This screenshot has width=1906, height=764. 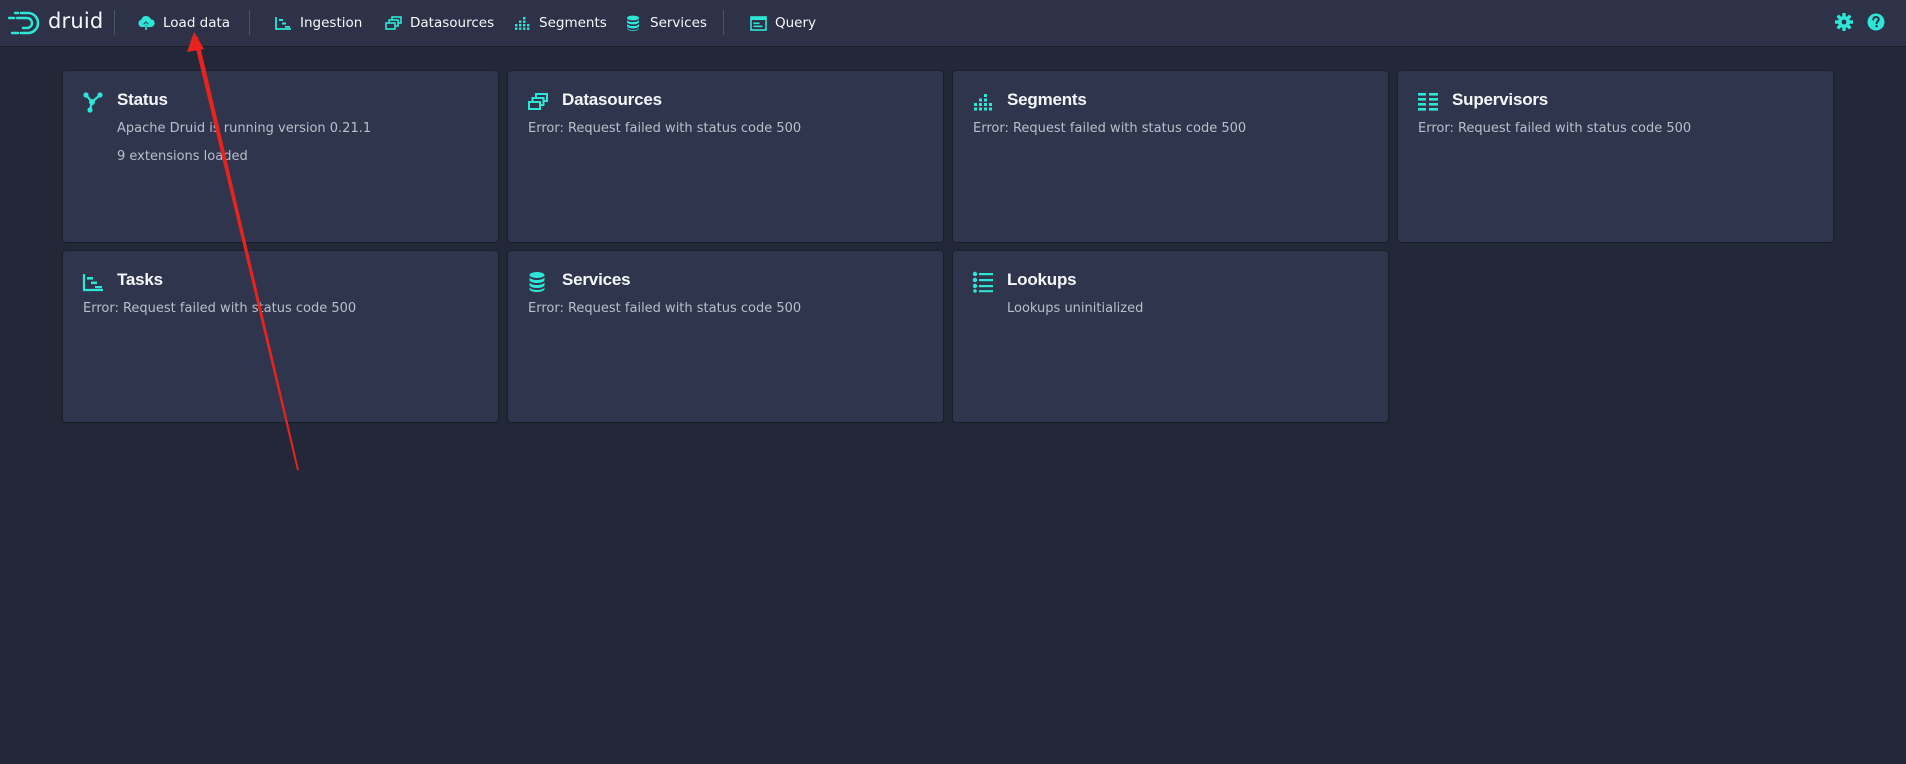 I want to click on services-title: Services, so click(x=596, y=279).